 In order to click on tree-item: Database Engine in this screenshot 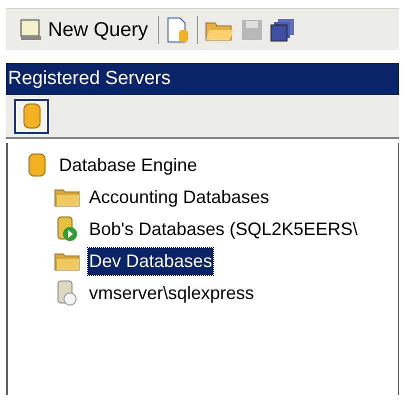, I will do `click(128, 165)`.